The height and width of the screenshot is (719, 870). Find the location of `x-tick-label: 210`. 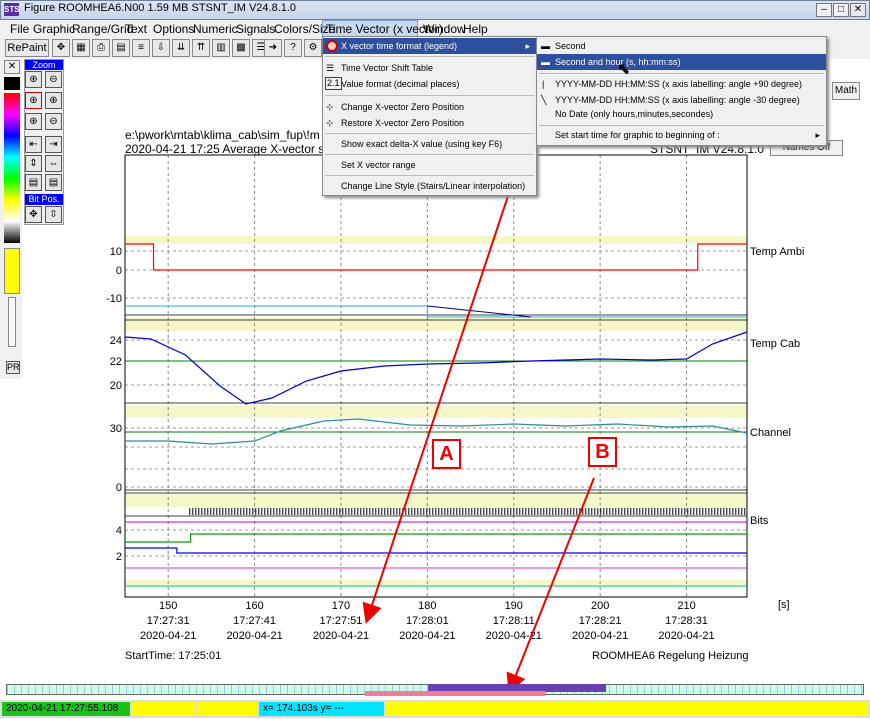

x-tick-label: 210 is located at coordinates (686, 606).